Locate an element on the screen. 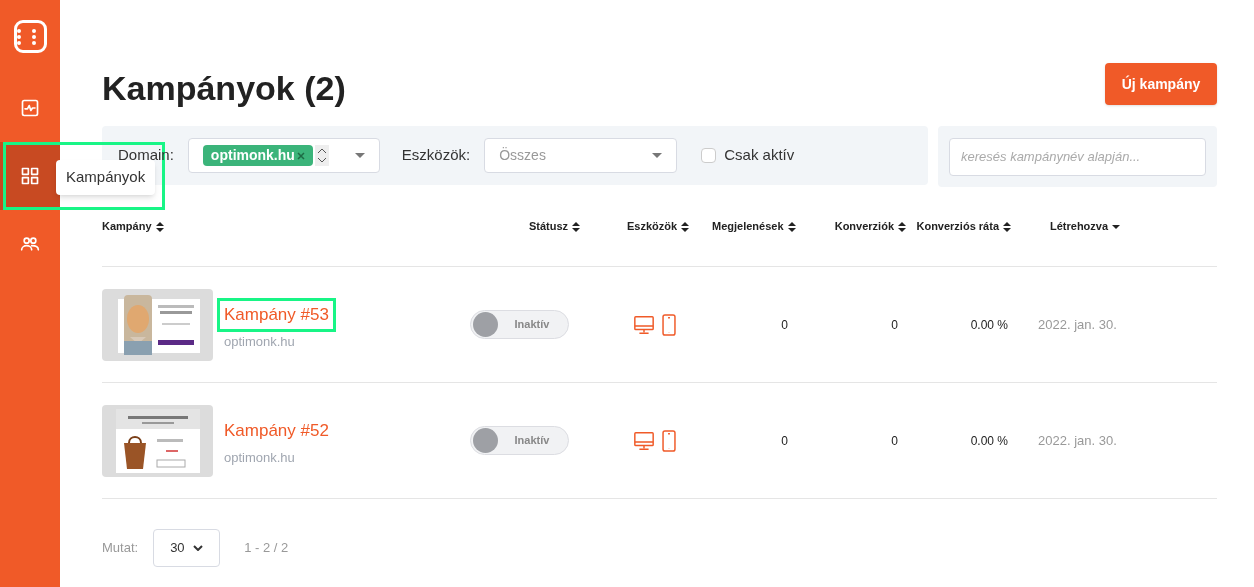 Image resolution: width=1254 pixels, height=587 pixels. sort-desc-icon is located at coordinates (1116, 226).